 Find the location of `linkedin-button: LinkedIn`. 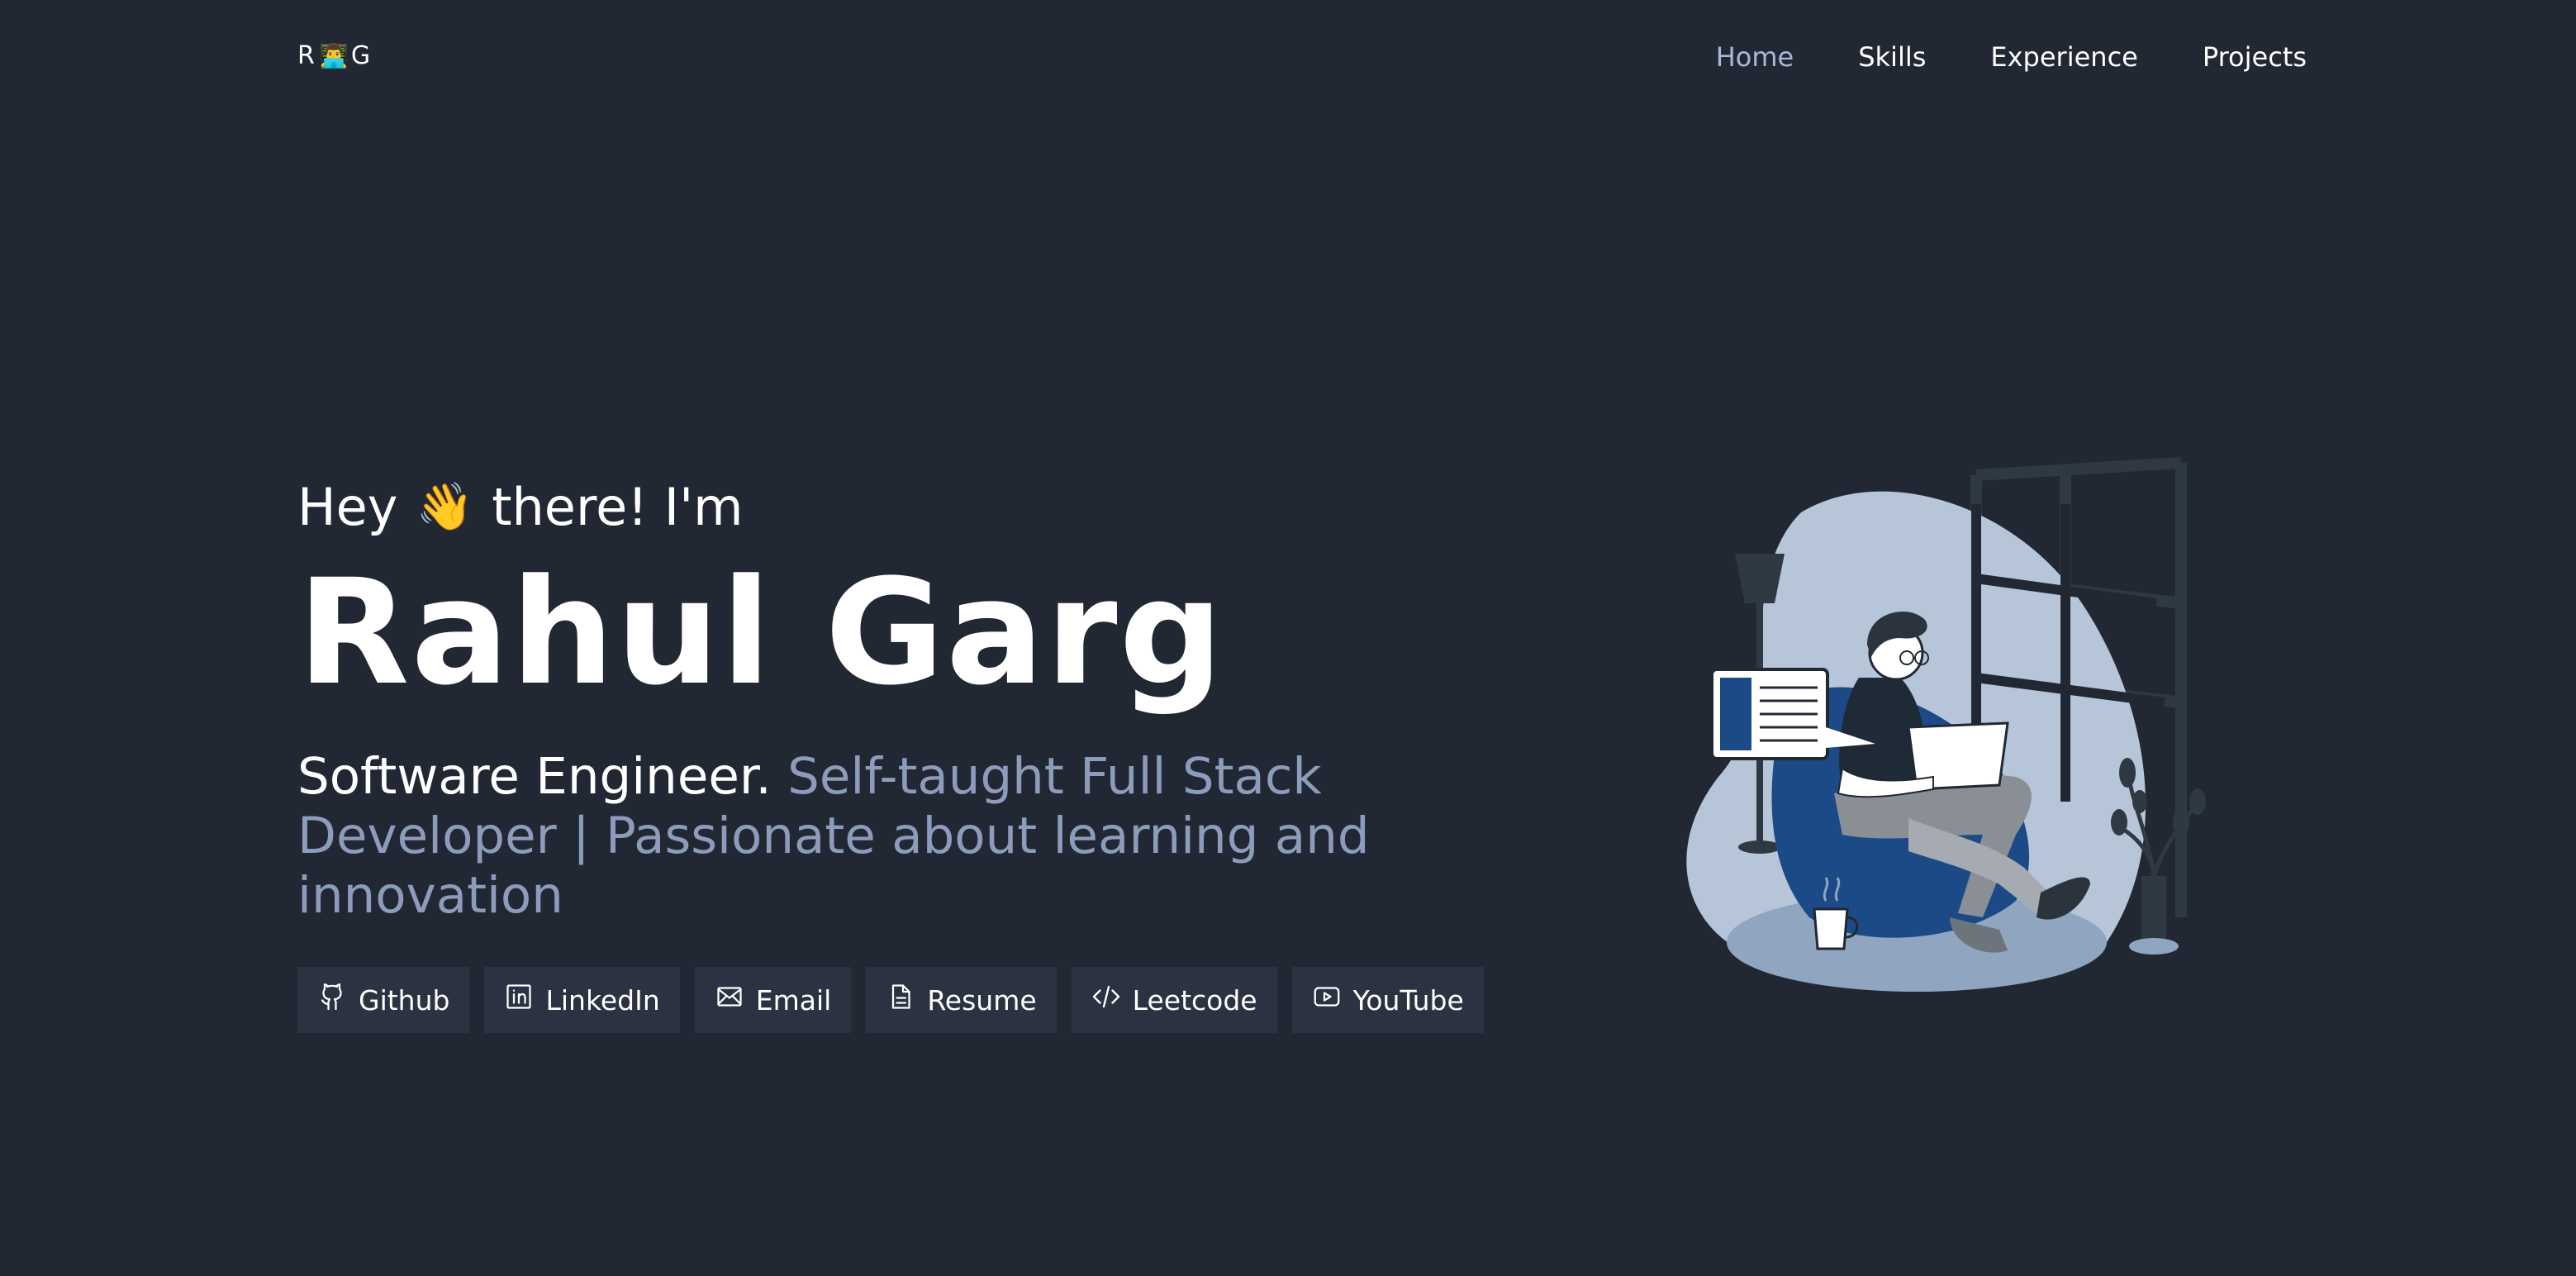

linkedin-button: LinkedIn is located at coordinates (582, 1000).